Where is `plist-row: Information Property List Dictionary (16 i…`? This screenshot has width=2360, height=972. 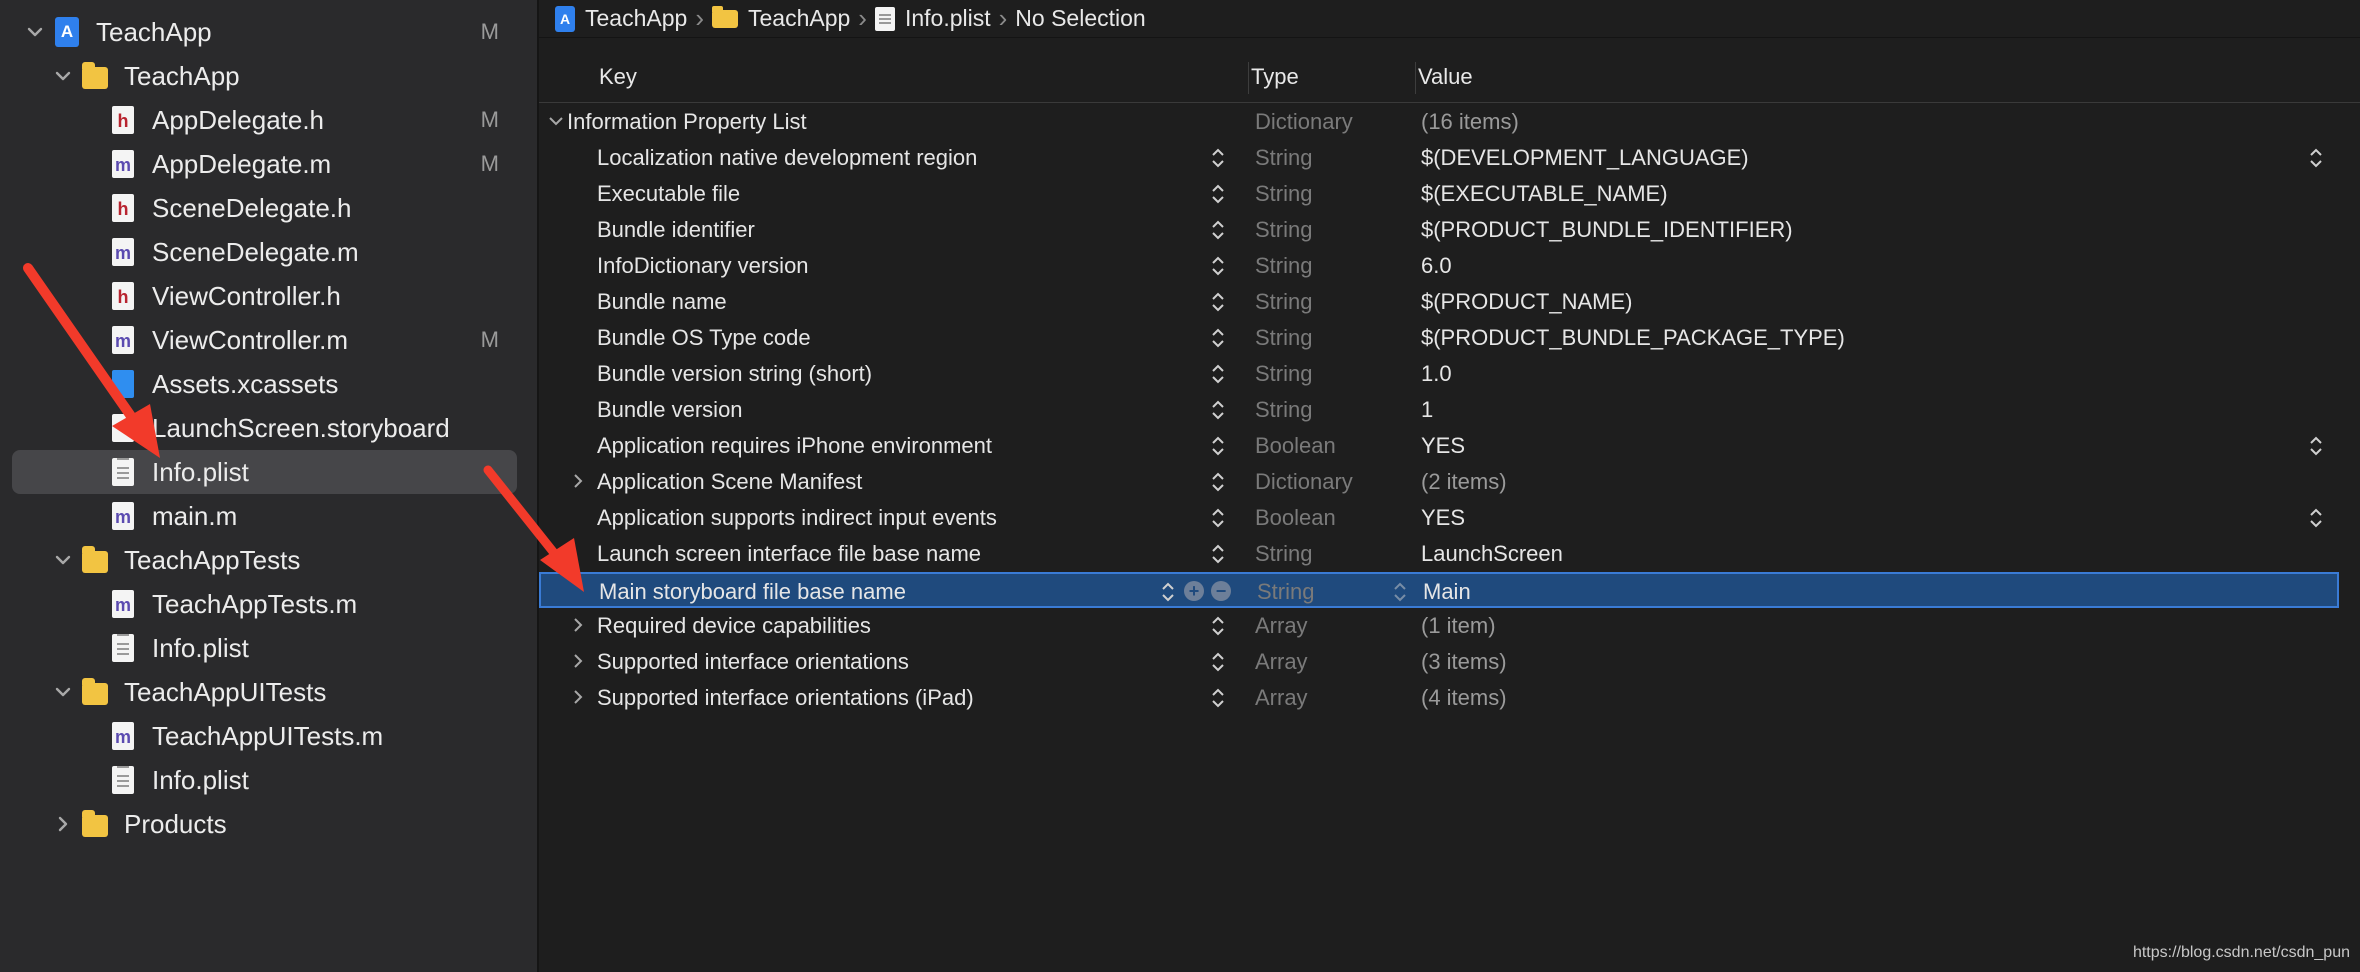
plist-row: Information Property List Dictionary (16 i… is located at coordinates (1439, 122).